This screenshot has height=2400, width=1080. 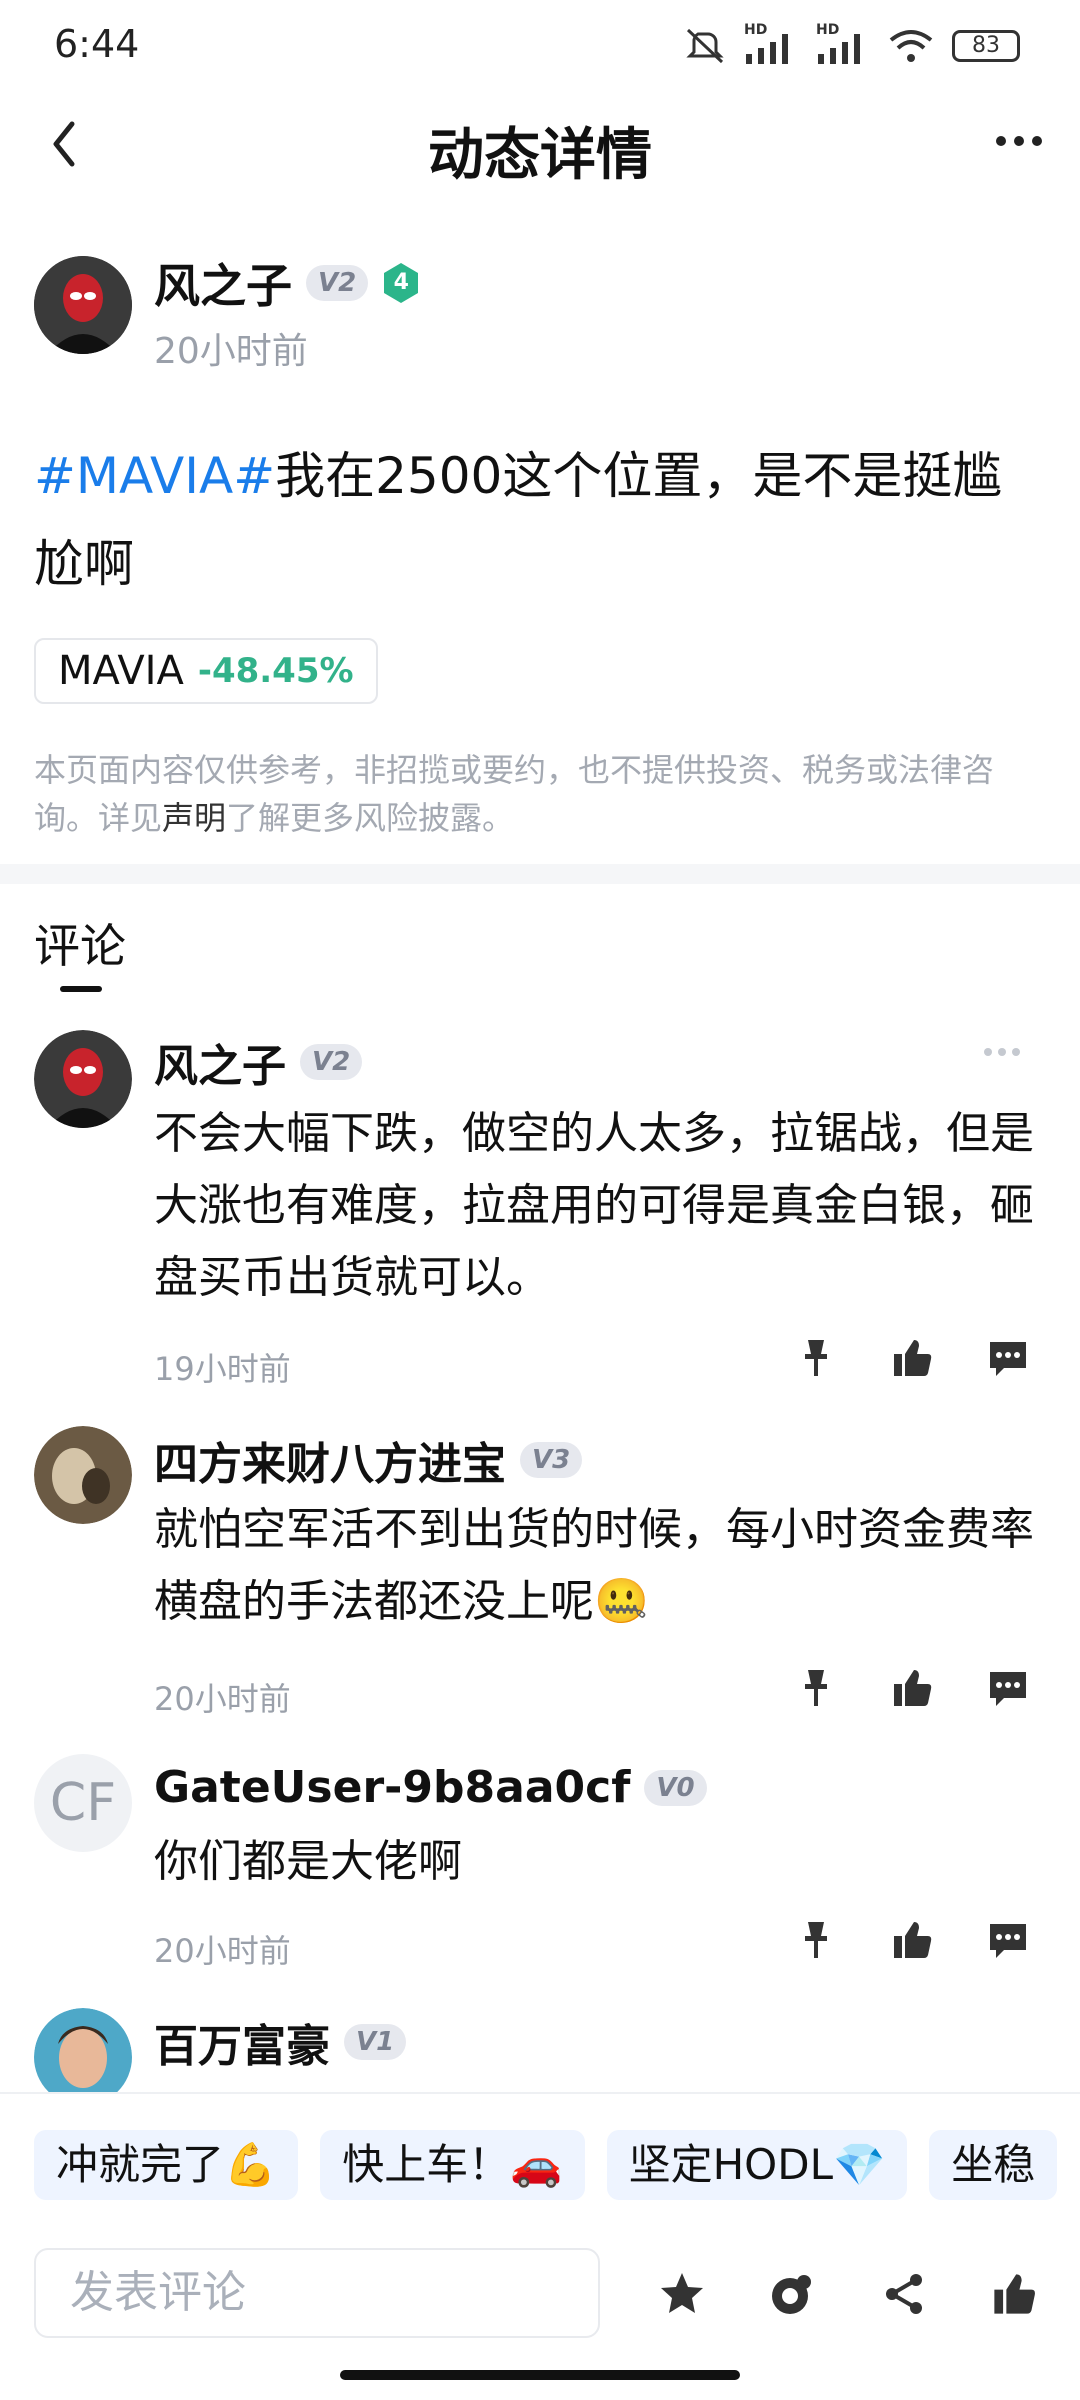 I want to click on status-bar: 6:44 HD HD 83, so click(x=540, y=48).